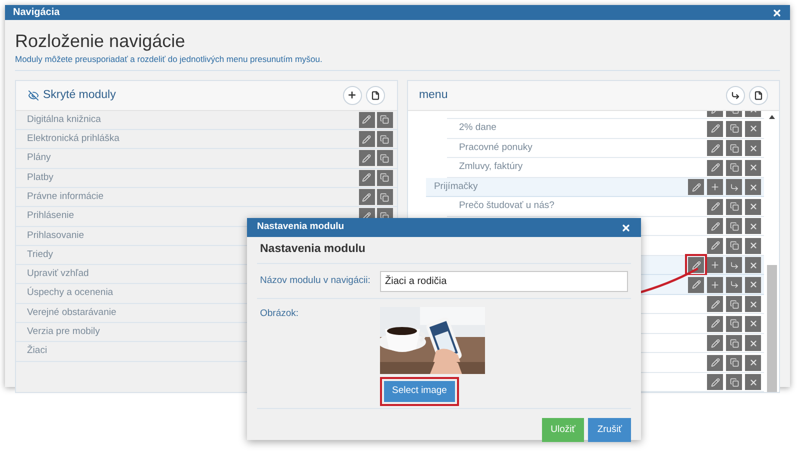 This screenshot has width=799, height=453. What do you see at coordinates (206, 198) in the screenshot?
I see `module-row: Právne informácie` at bounding box center [206, 198].